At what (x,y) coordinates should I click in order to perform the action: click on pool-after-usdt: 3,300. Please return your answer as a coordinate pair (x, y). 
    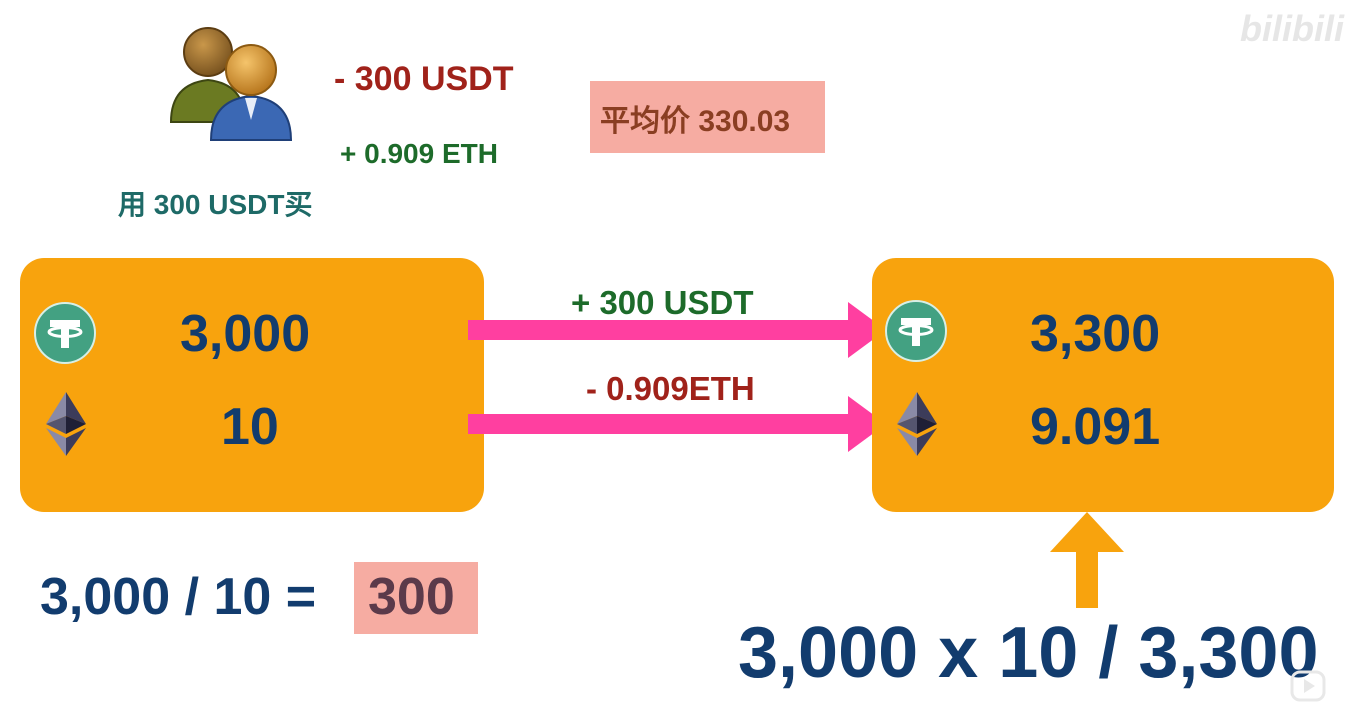
    Looking at the image, I should click on (1095, 334).